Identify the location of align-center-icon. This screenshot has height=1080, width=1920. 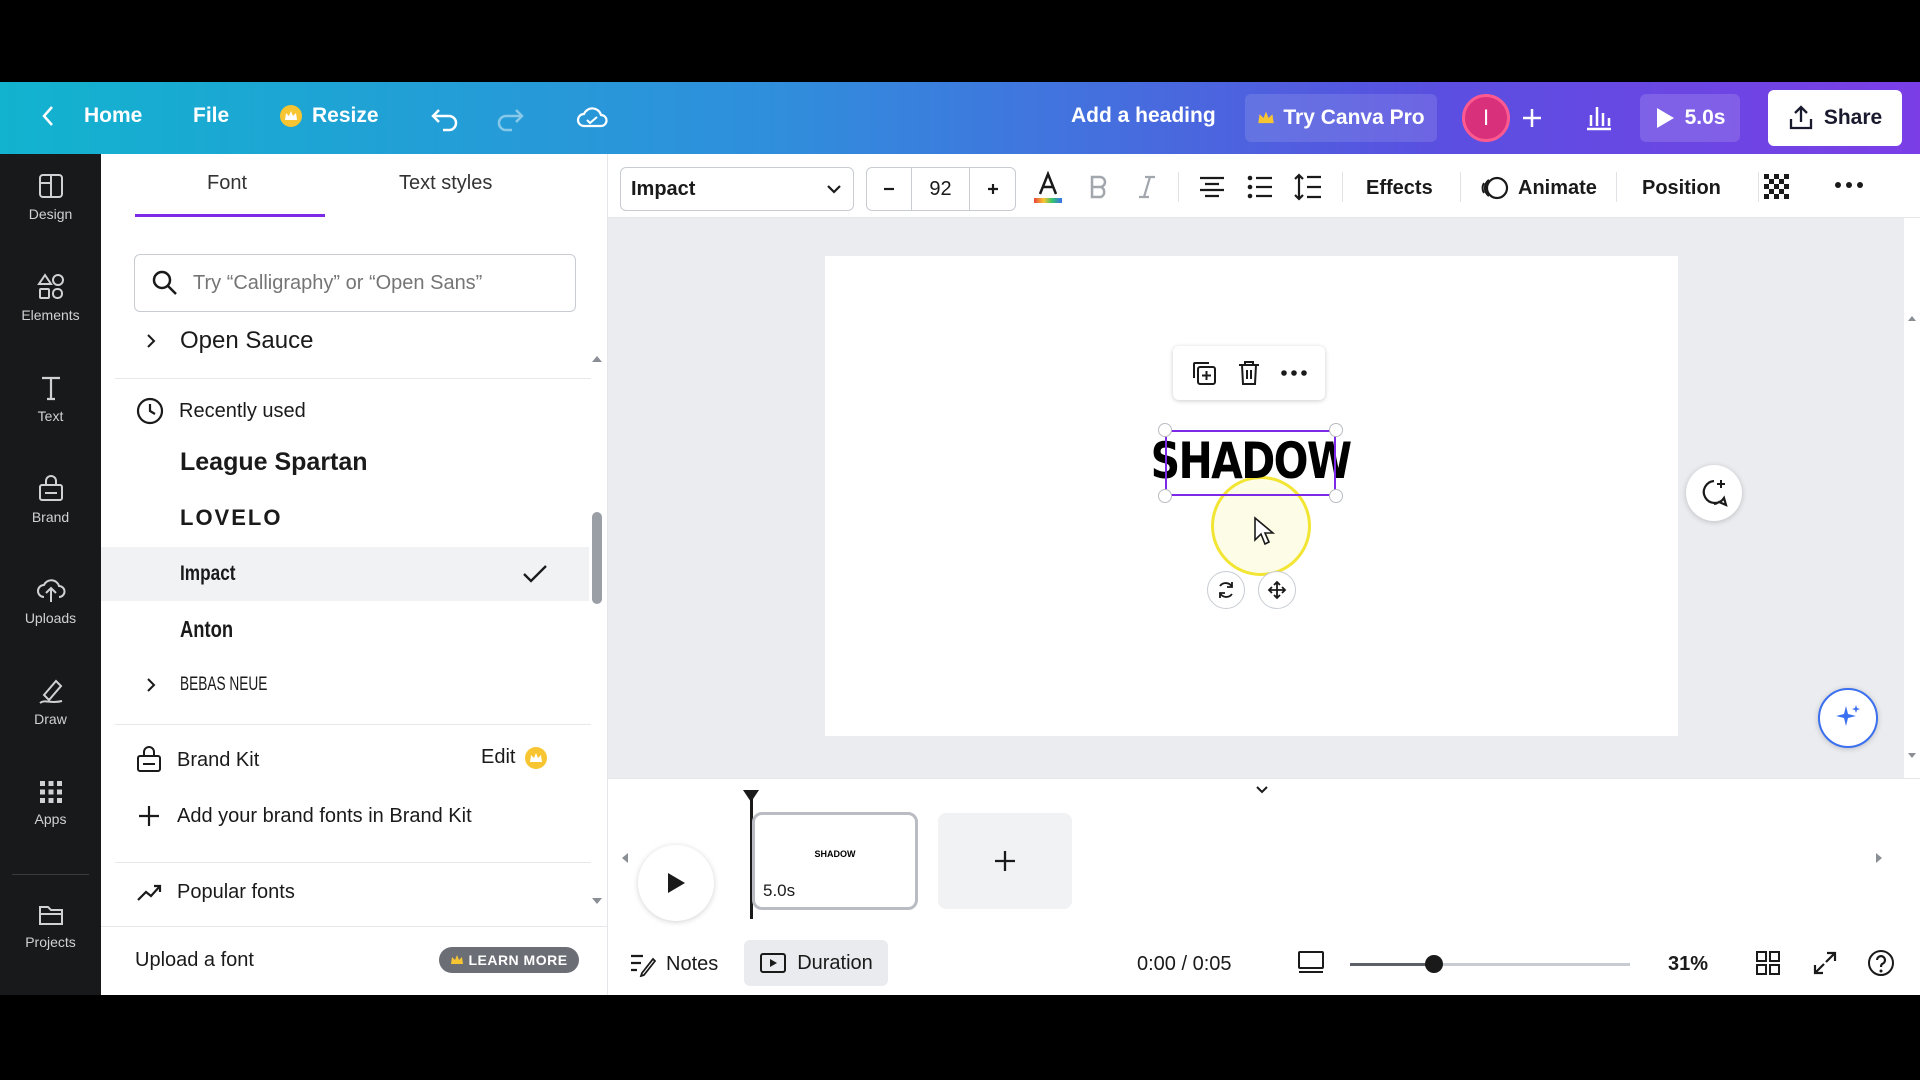
(1212, 187).